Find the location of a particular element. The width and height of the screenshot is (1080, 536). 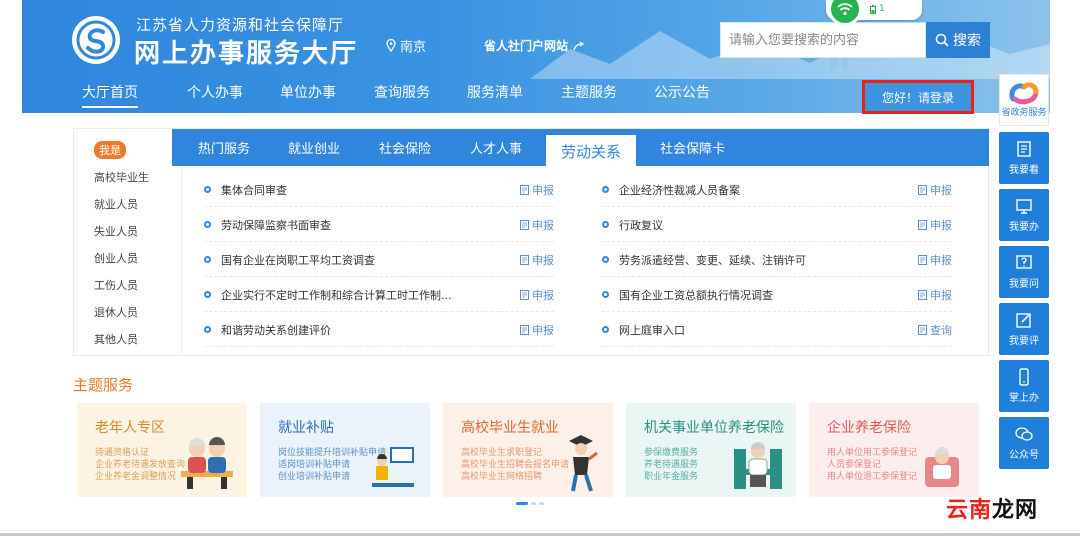

list-item: 企业经济性裁减人员备案 申报 is located at coordinates (777, 190).